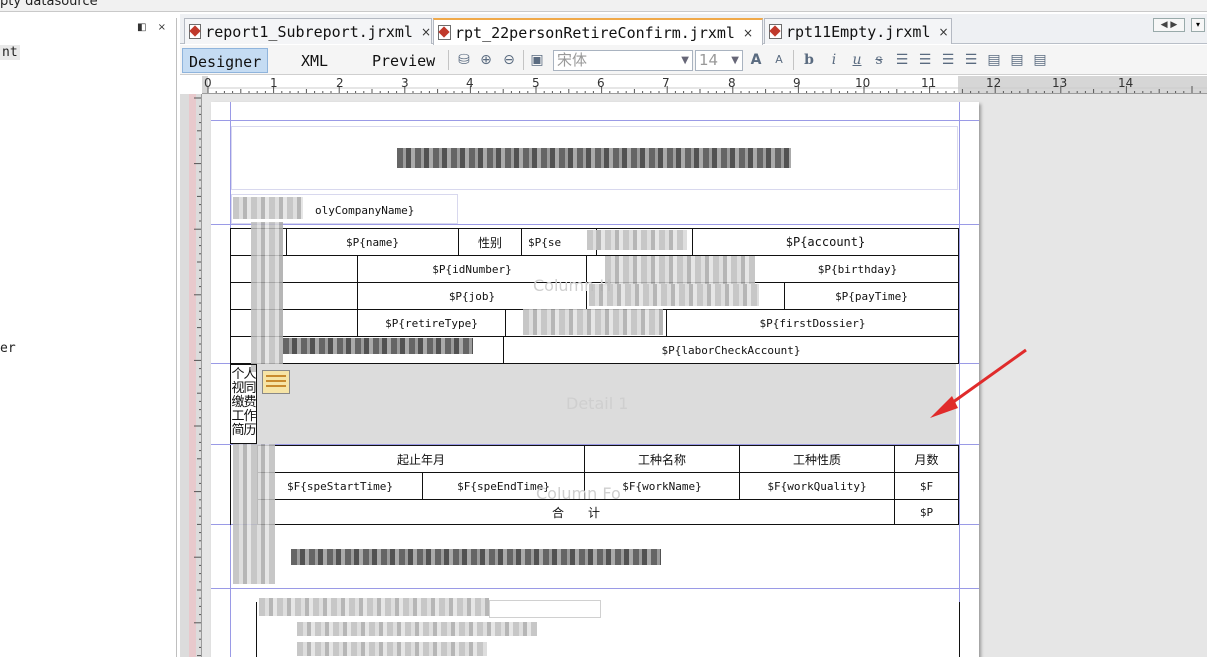 The image size is (1207, 657). What do you see at coordinates (1017, 60) in the screenshot?
I see `align-middle-icon: ▤` at bounding box center [1017, 60].